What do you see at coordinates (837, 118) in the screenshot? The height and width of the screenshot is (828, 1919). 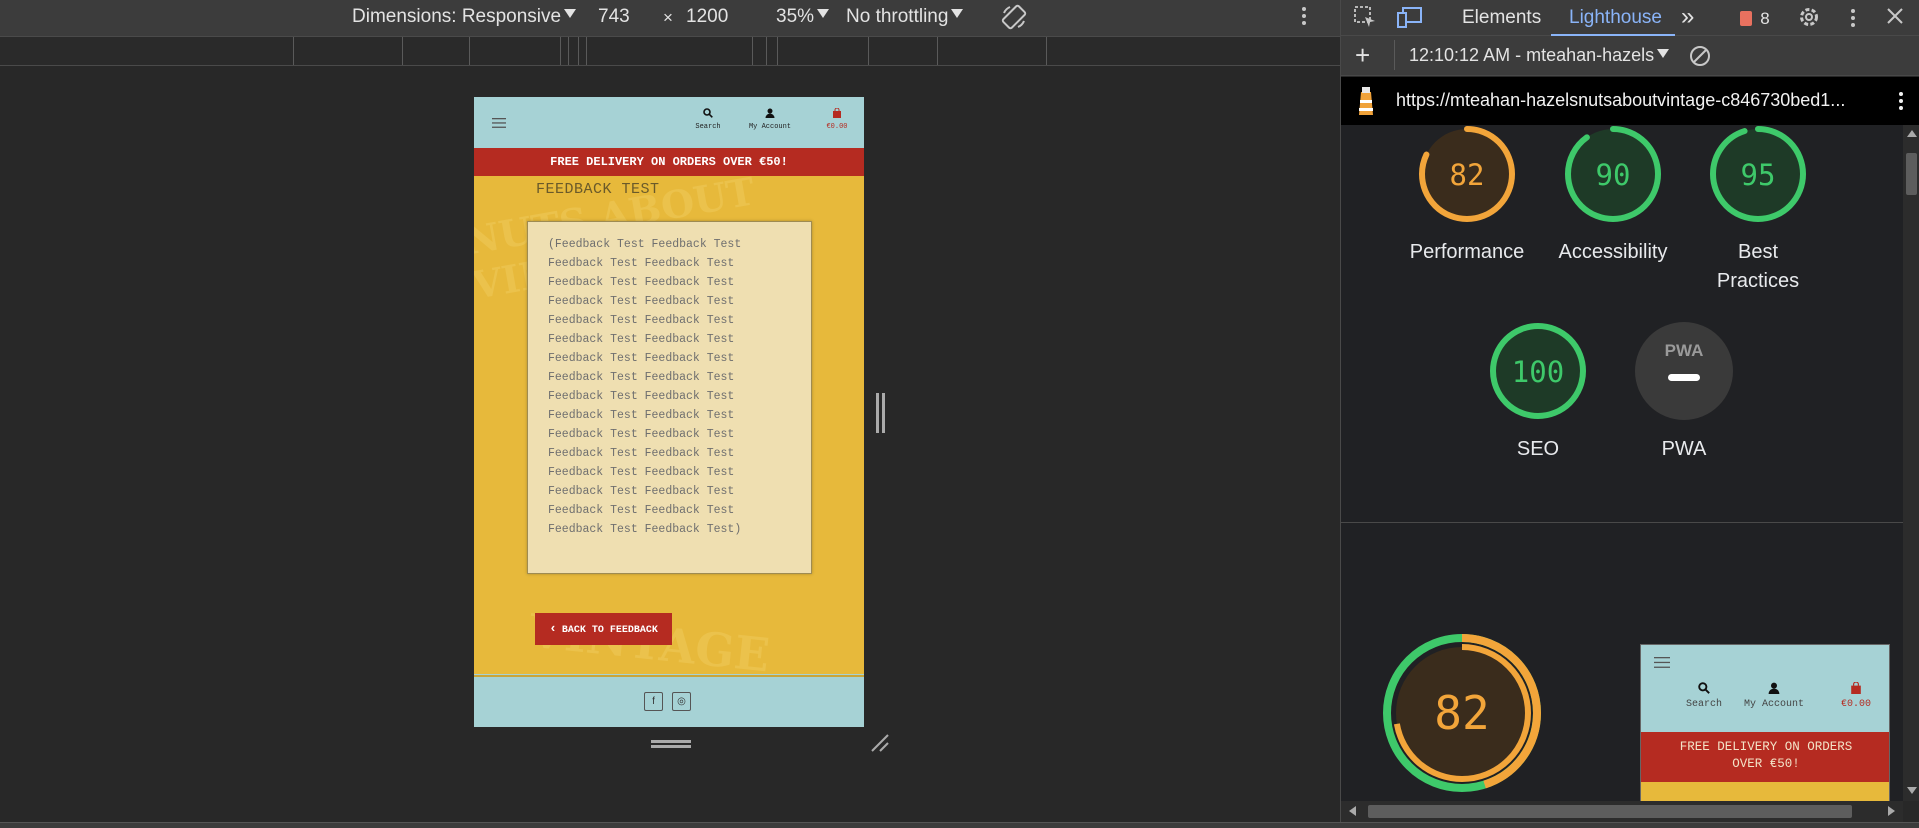 I see `nav-bag: €0.00` at bounding box center [837, 118].